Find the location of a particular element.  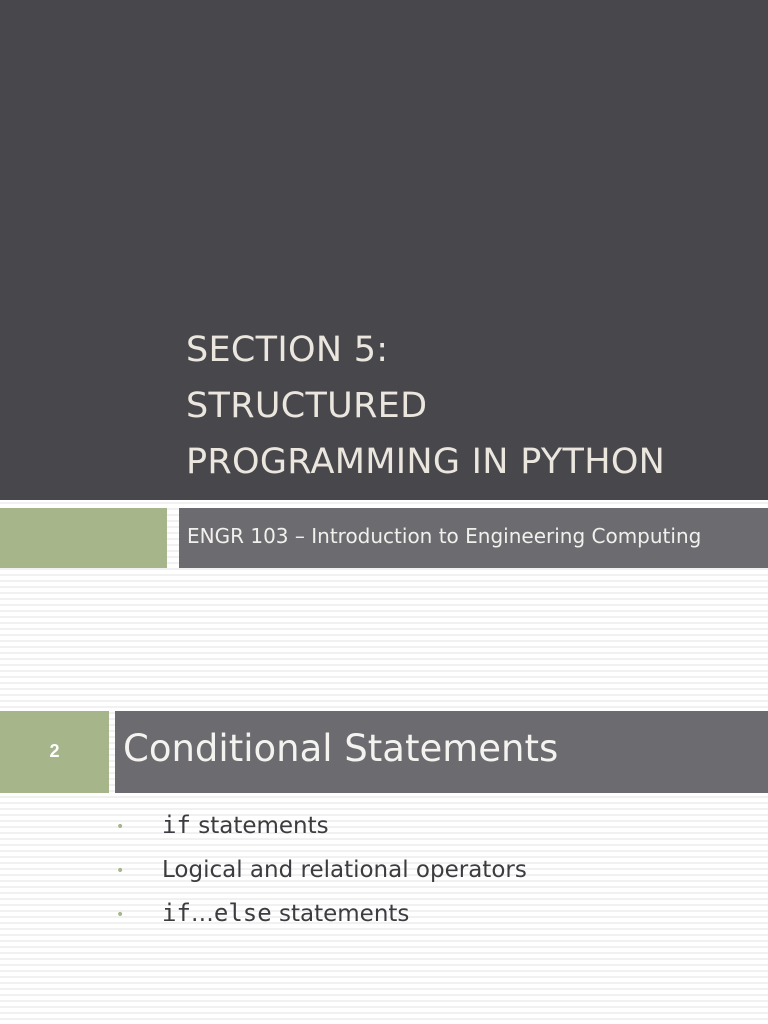

green-accent-block is located at coordinates (83, 538).